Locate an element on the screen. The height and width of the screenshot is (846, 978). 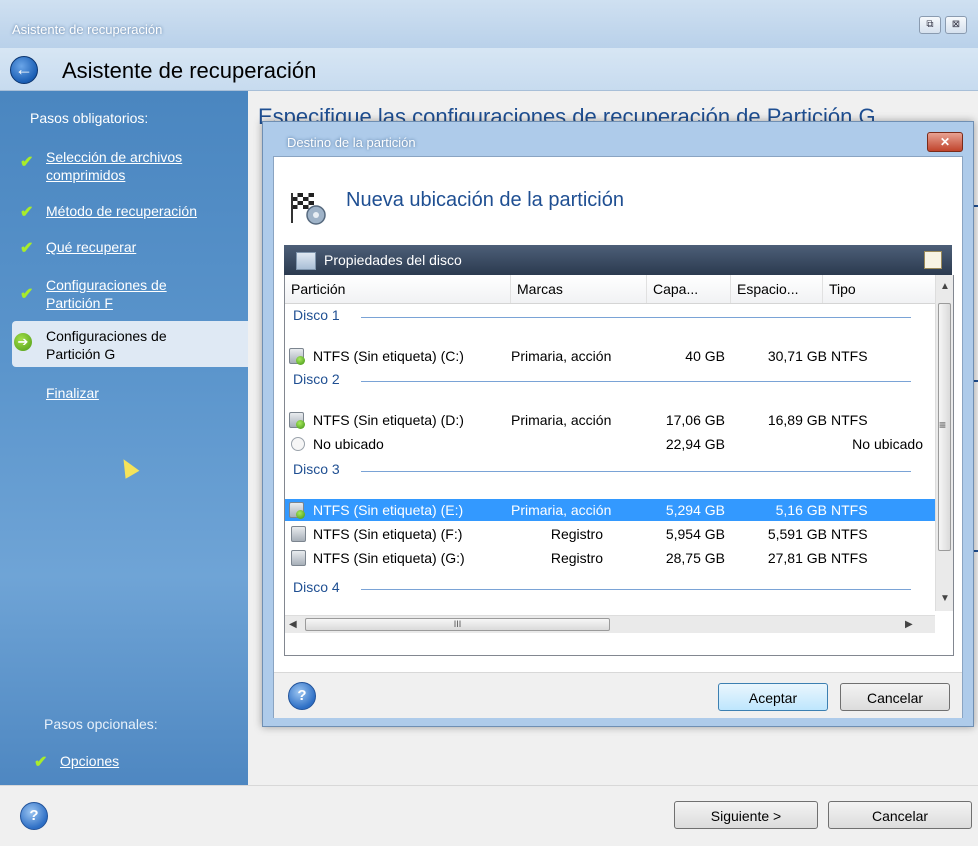
disk-group-label: Disco 4 is located at coordinates (316, 587).